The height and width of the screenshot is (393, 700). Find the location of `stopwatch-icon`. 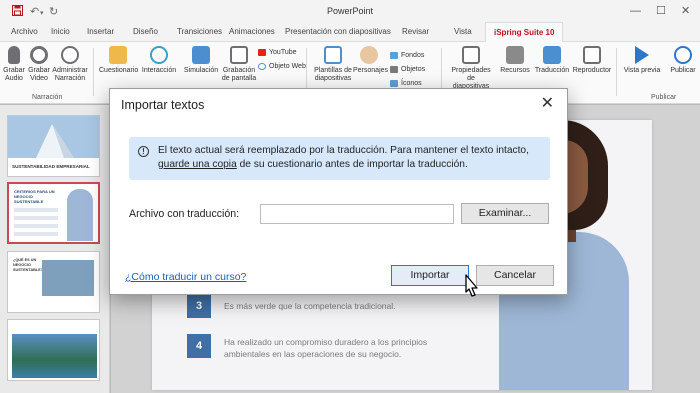

stopwatch-icon is located at coordinates (70, 55).